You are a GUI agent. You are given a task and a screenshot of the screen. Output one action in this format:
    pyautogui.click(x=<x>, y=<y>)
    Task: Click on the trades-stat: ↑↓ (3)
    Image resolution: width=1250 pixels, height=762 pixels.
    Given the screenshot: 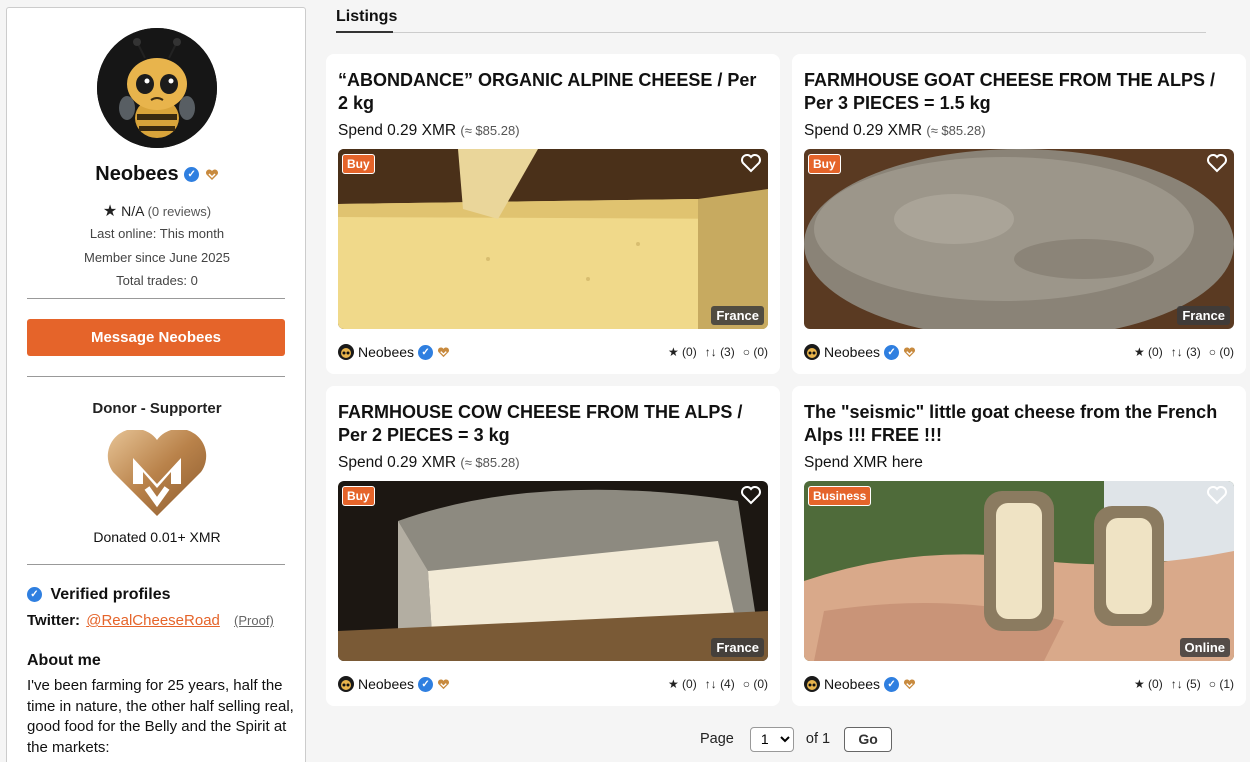 What is the action you would take?
    pyautogui.click(x=720, y=352)
    